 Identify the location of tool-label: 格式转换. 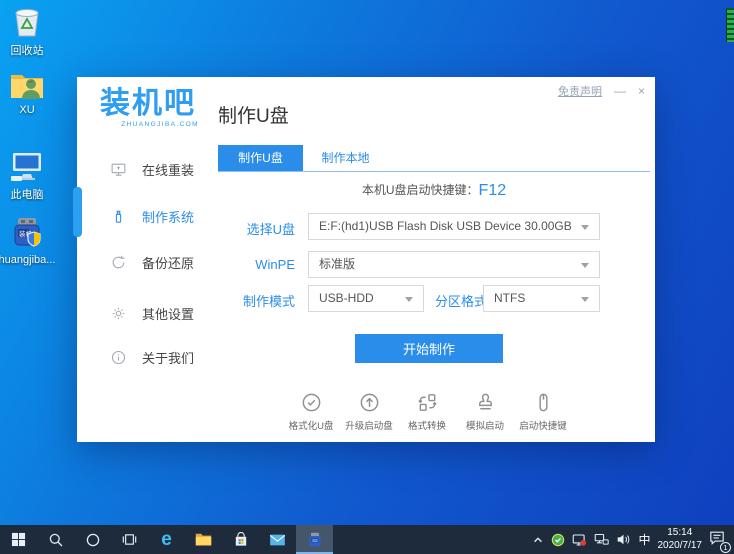
(426, 426).